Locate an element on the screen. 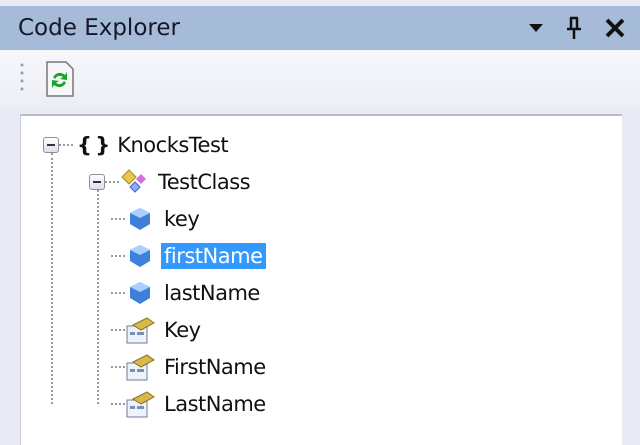 The height and width of the screenshot is (445, 640). pin-icon is located at coordinates (574, 28).